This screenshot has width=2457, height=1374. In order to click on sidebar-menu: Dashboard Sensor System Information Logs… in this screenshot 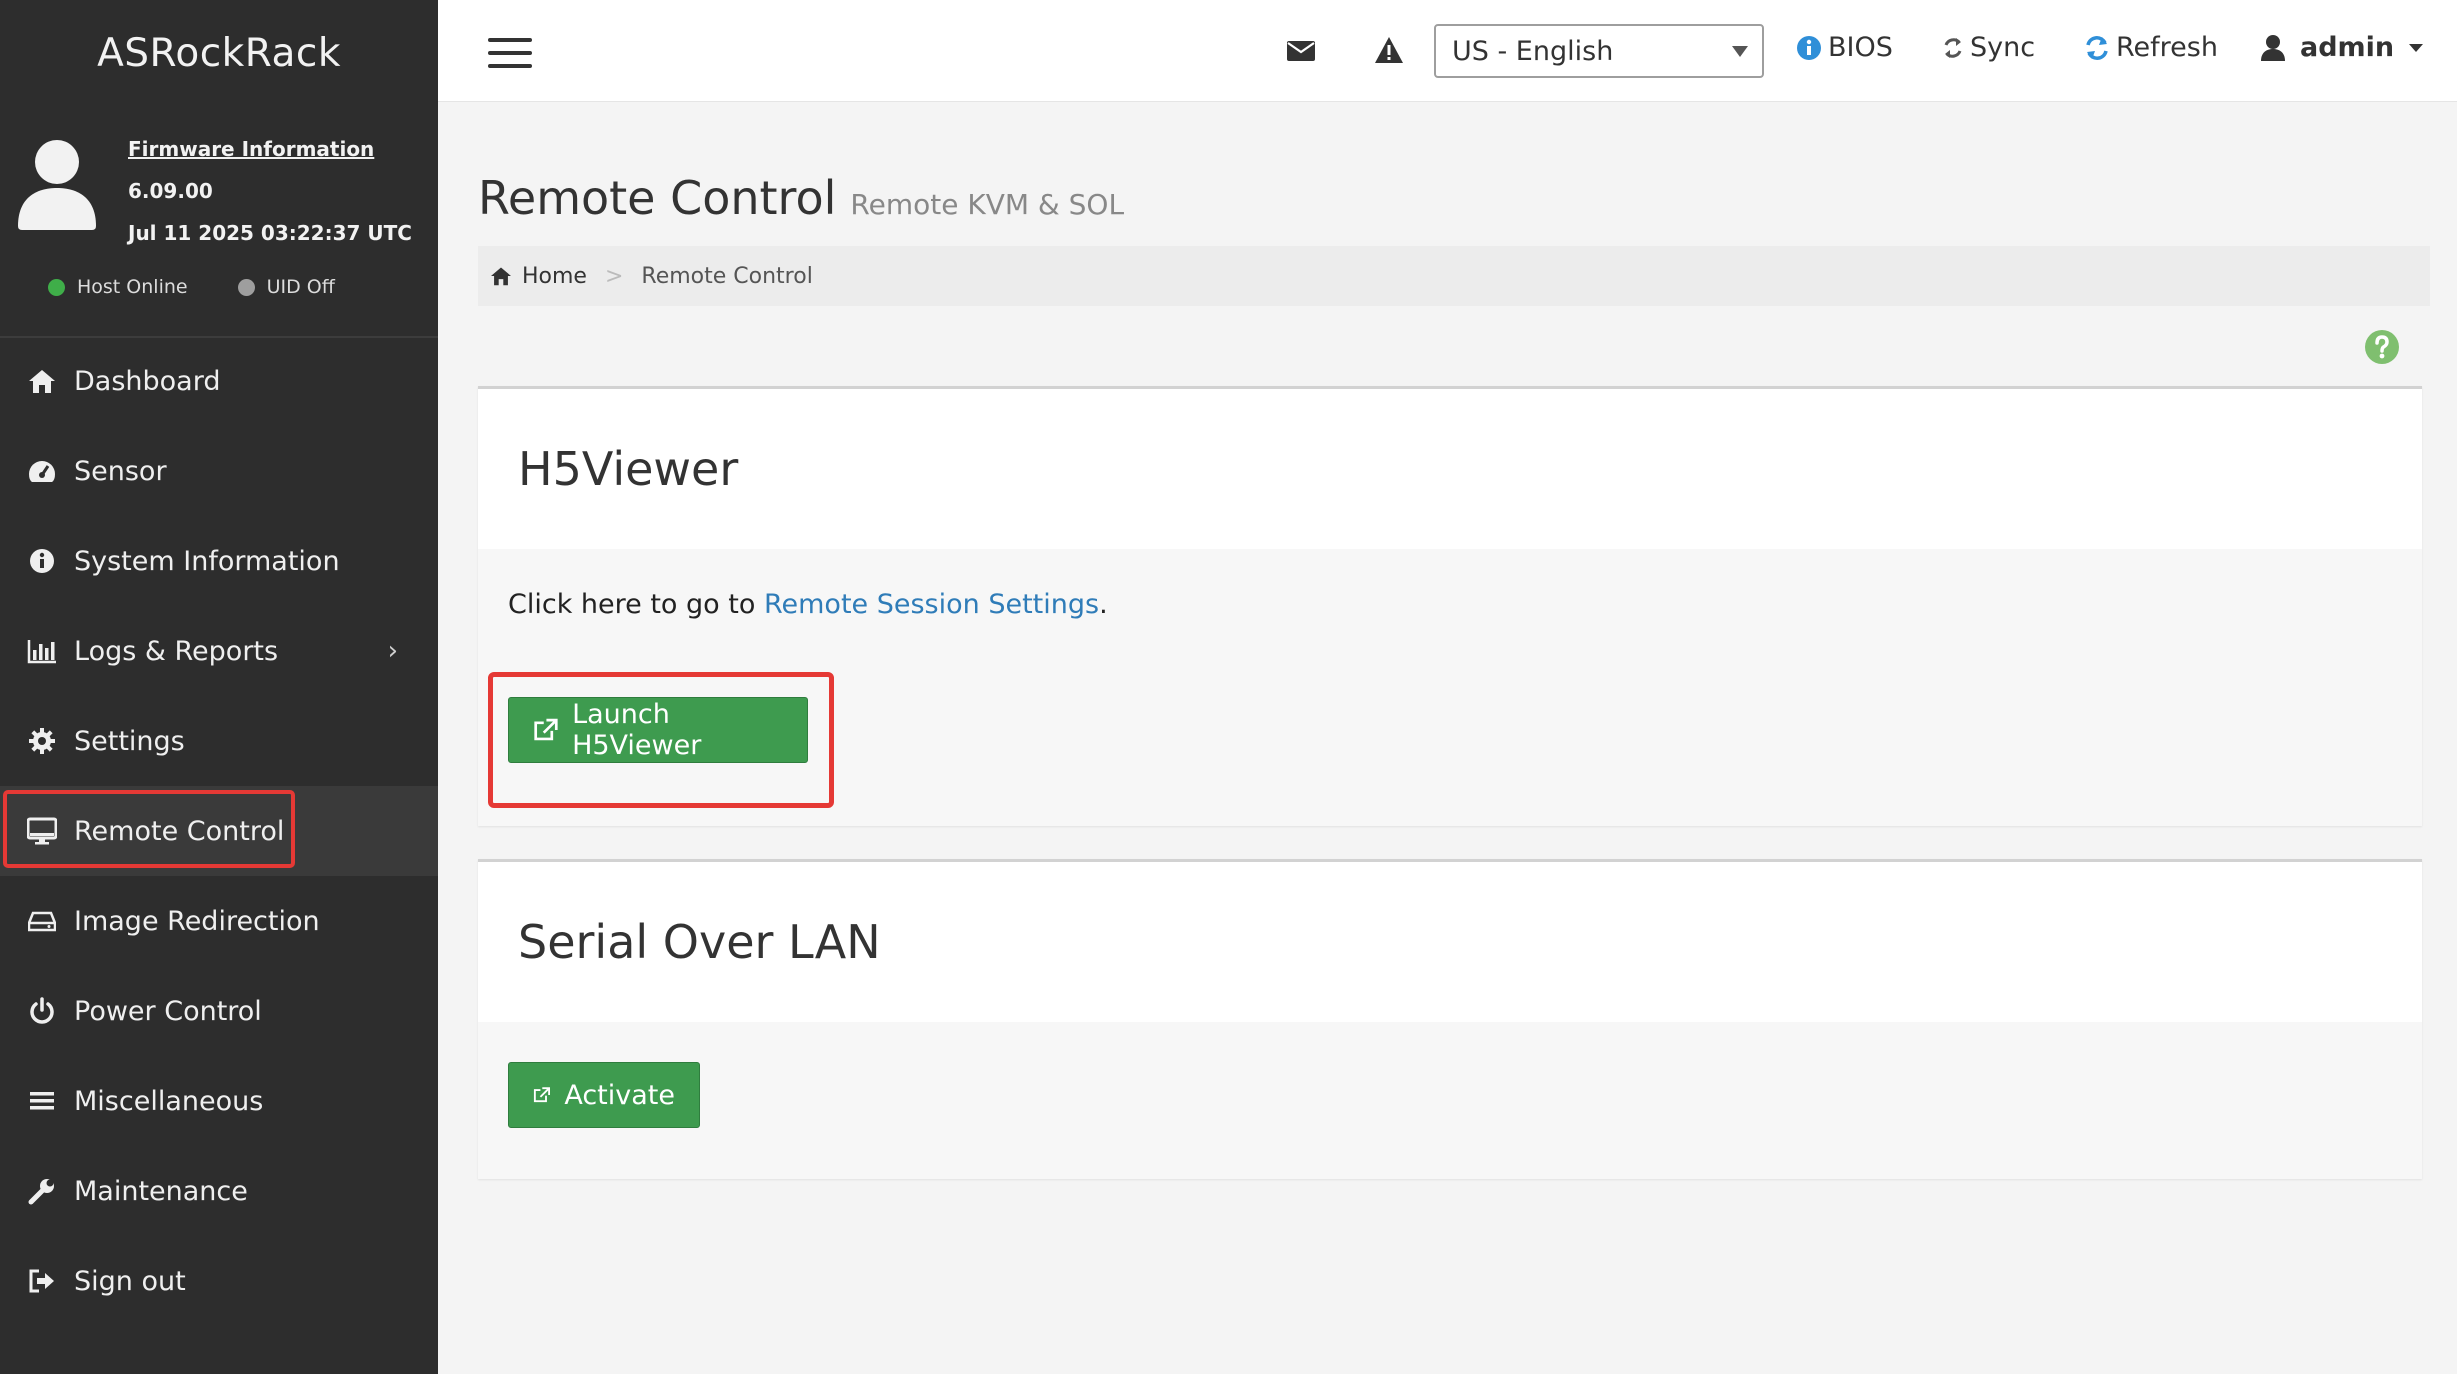, I will do `click(219, 831)`.